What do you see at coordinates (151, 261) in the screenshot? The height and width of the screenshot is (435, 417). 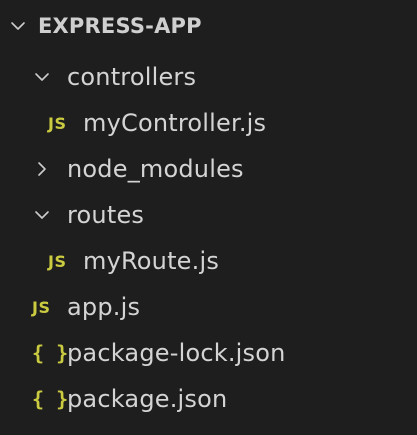 I see `tree-item-label: myRoute.js` at bounding box center [151, 261].